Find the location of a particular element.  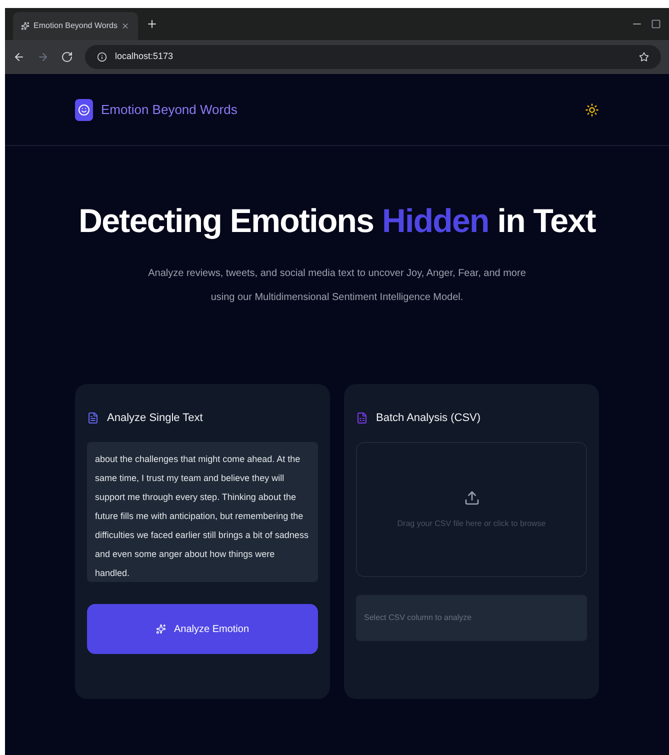

info-icon is located at coordinates (102, 57).